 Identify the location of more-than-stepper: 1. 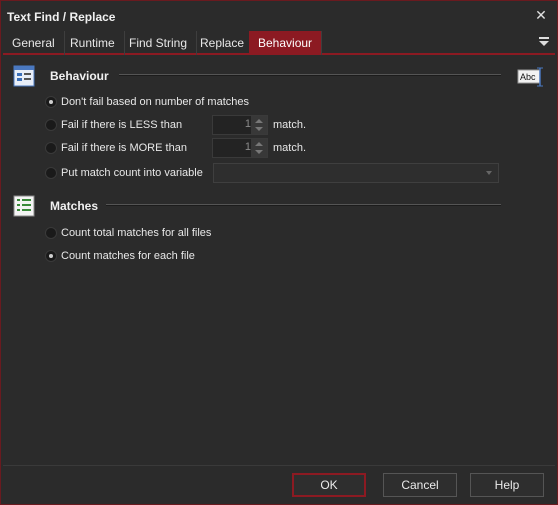
(240, 148).